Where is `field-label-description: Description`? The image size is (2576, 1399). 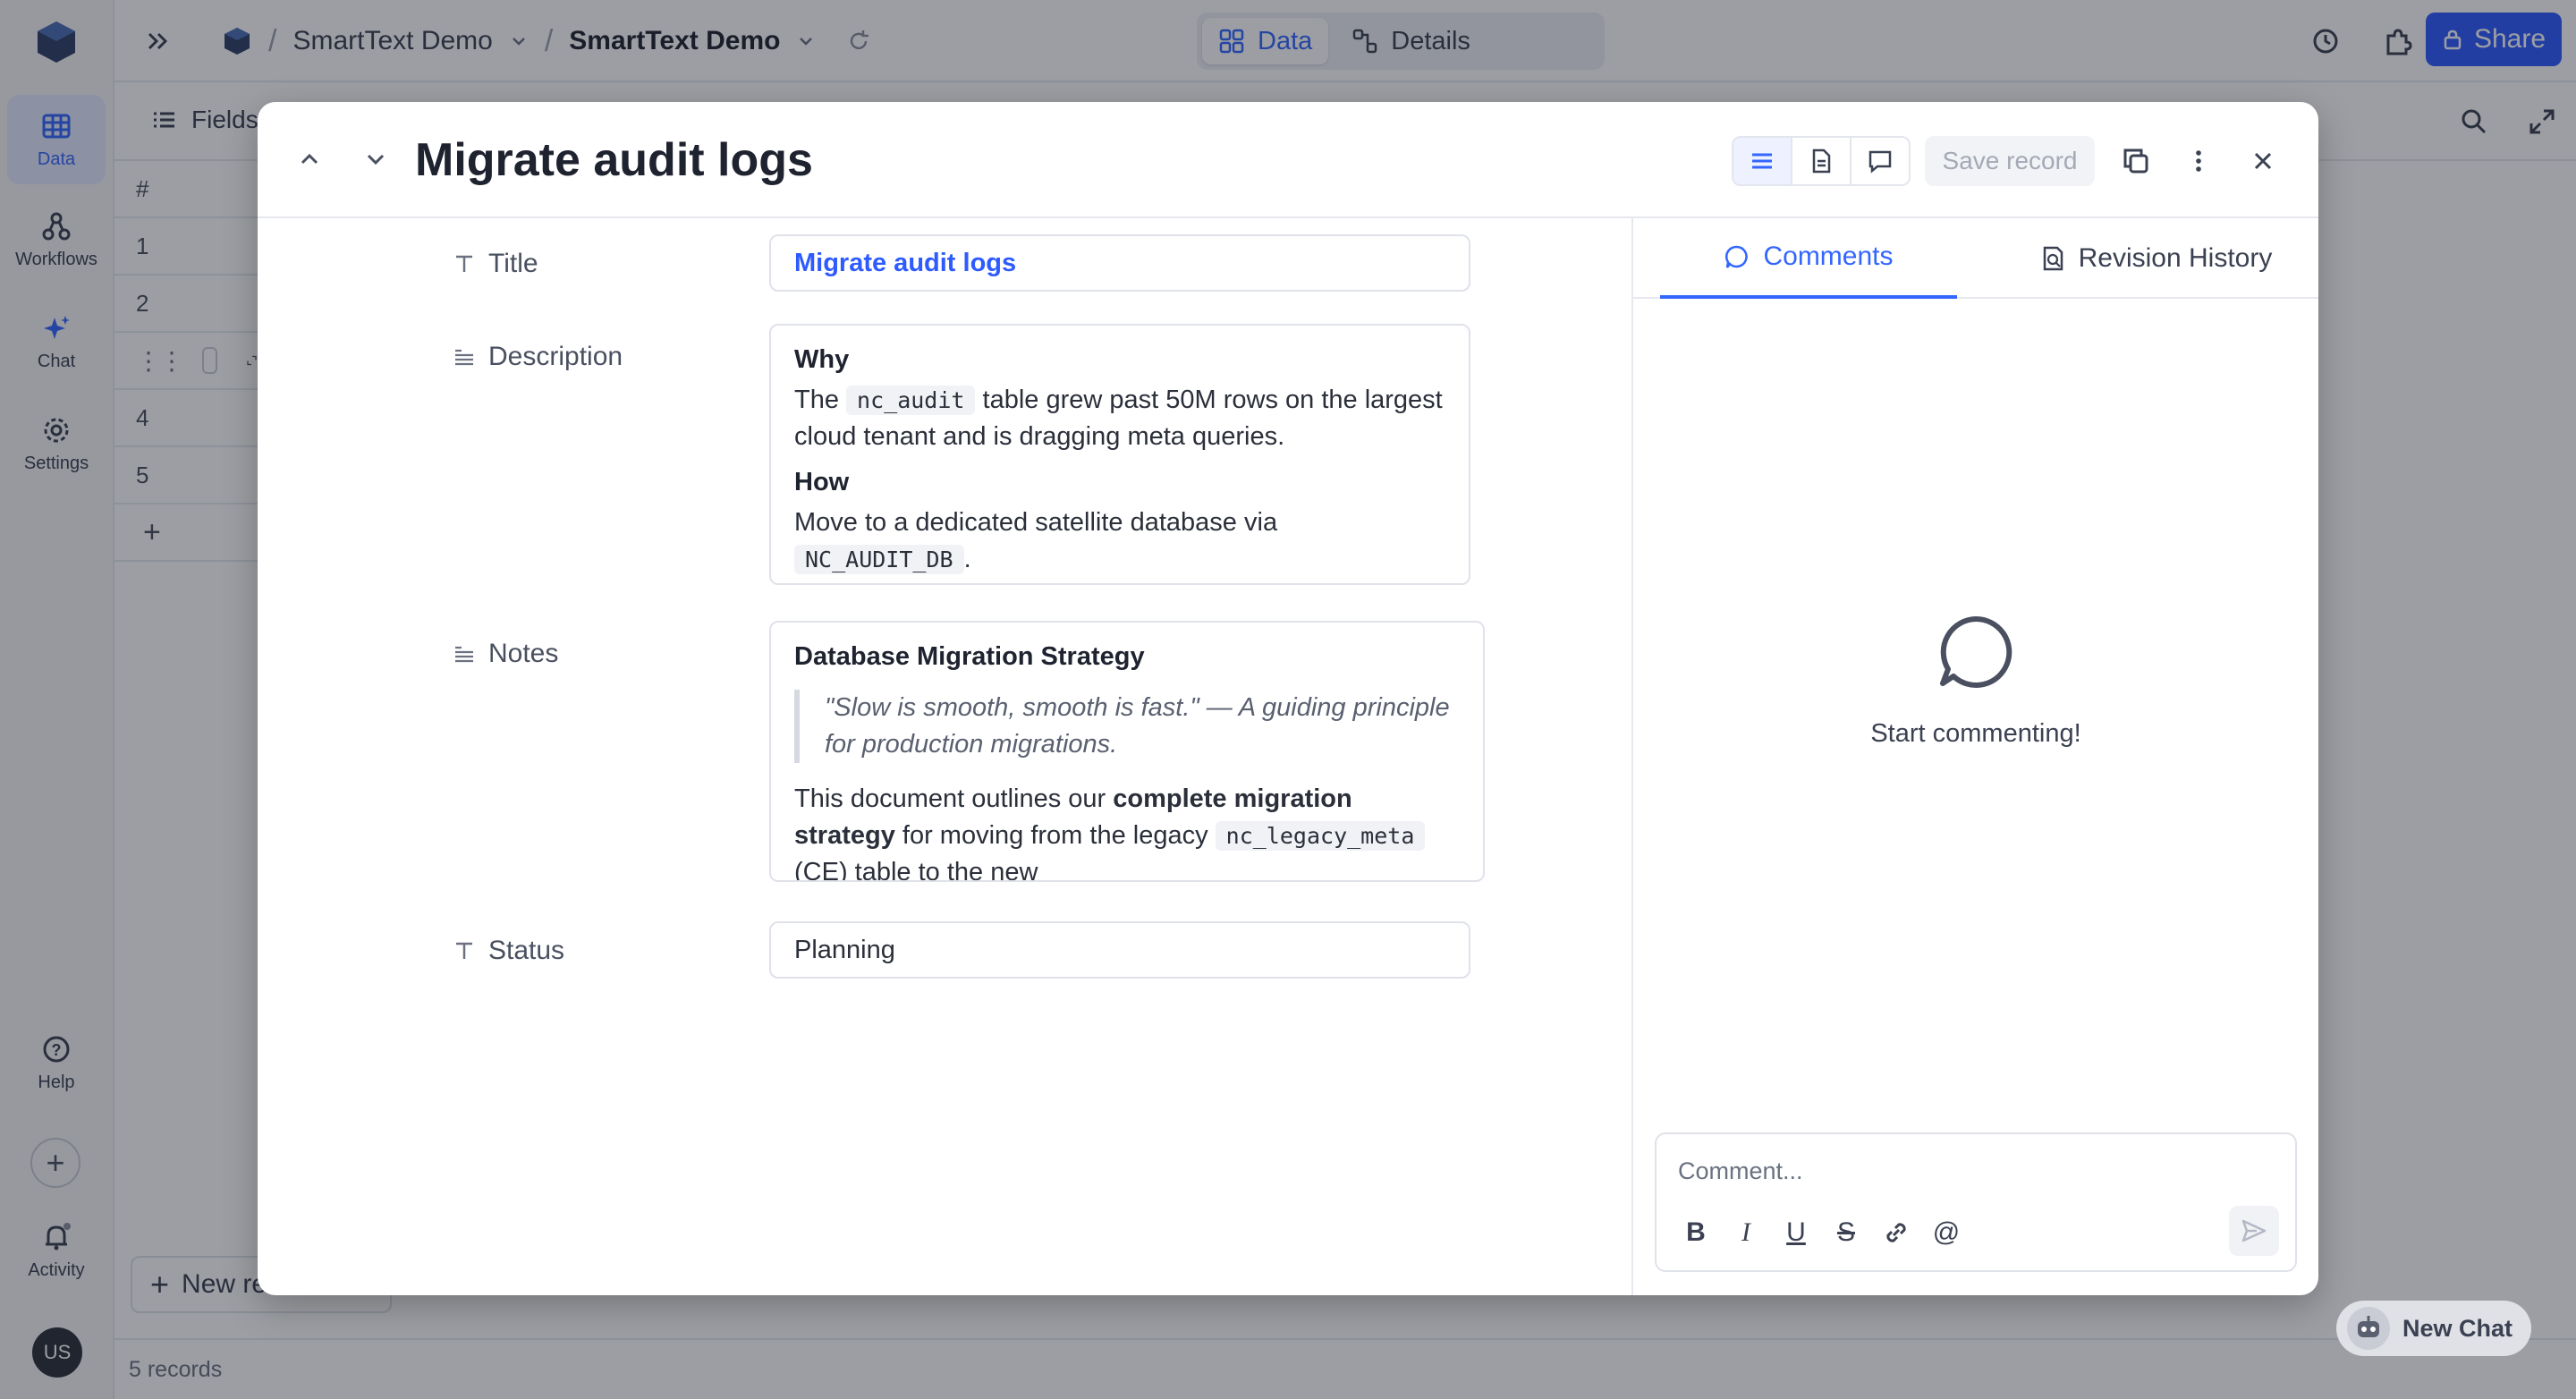
field-label-description: Description is located at coordinates (538, 357).